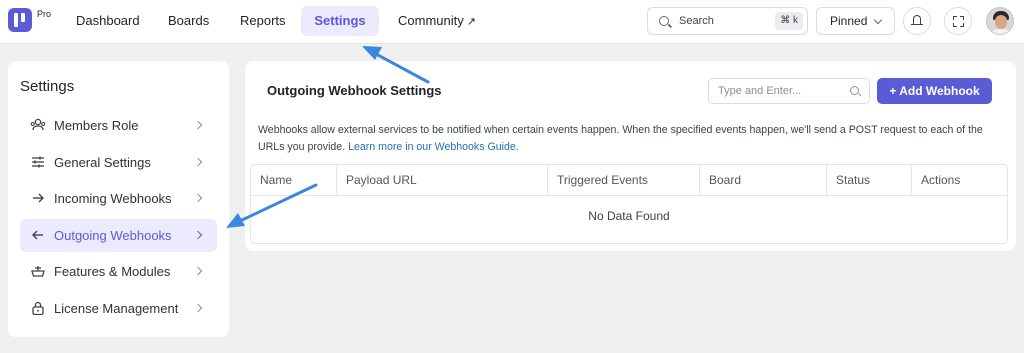 The width and height of the screenshot is (1024, 353). What do you see at coordinates (696, 21) in the screenshot?
I see `search-label: Search` at bounding box center [696, 21].